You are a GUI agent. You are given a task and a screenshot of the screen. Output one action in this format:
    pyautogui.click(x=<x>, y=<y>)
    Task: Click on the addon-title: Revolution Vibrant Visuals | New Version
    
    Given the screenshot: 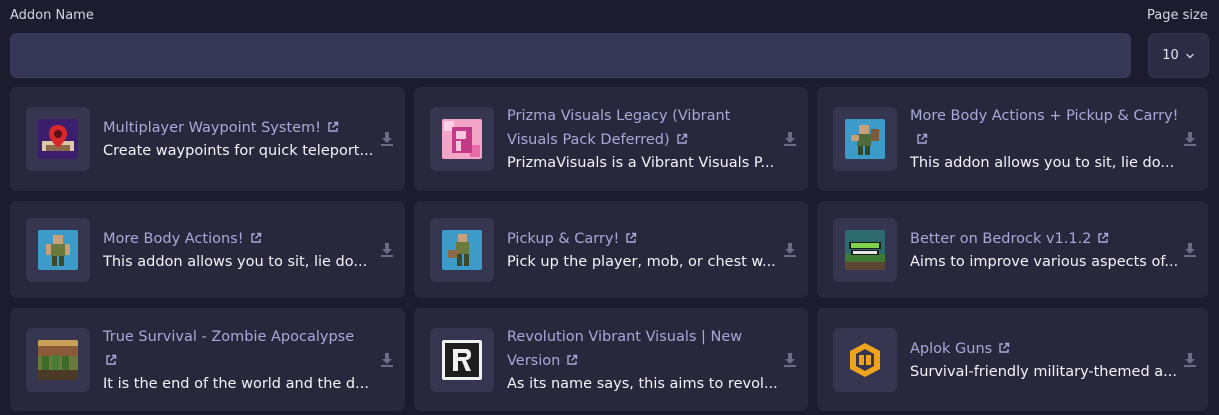 What is the action you would take?
    pyautogui.click(x=645, y=349)
    